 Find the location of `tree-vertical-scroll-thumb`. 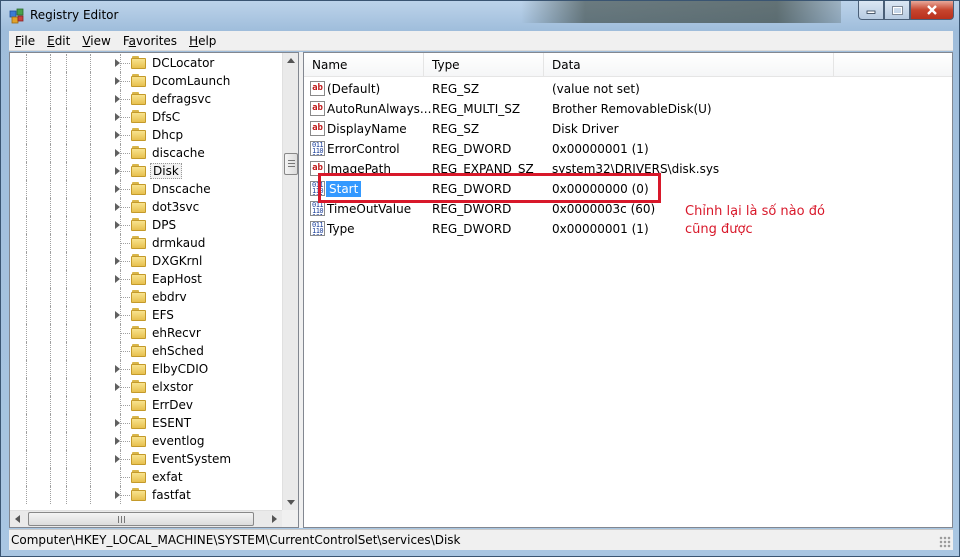

tree-vertical-scroll-thumb is located at coordinates (291, 164).